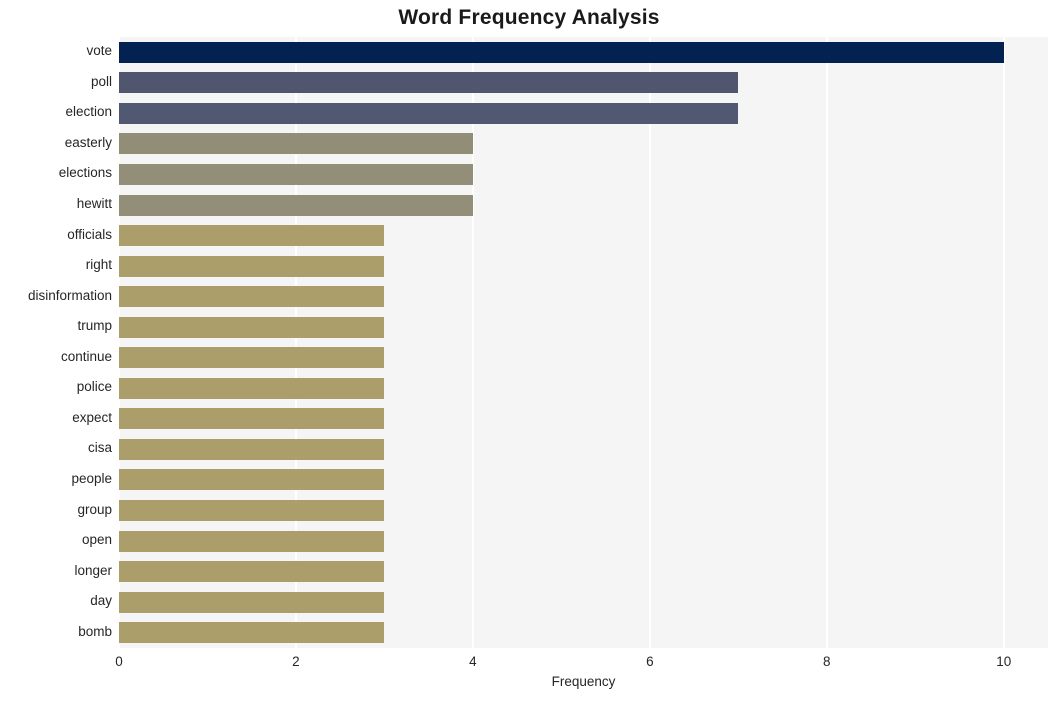  I want to click on y-tick-label-trump: trump, so click(94, 326).